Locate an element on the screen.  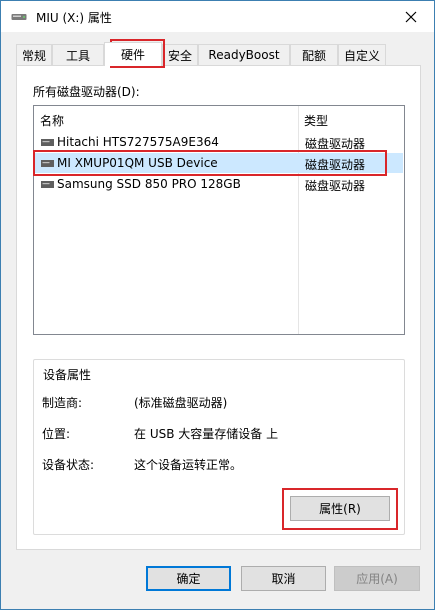
button-label: 确定 is located at coordinates (188, 579).